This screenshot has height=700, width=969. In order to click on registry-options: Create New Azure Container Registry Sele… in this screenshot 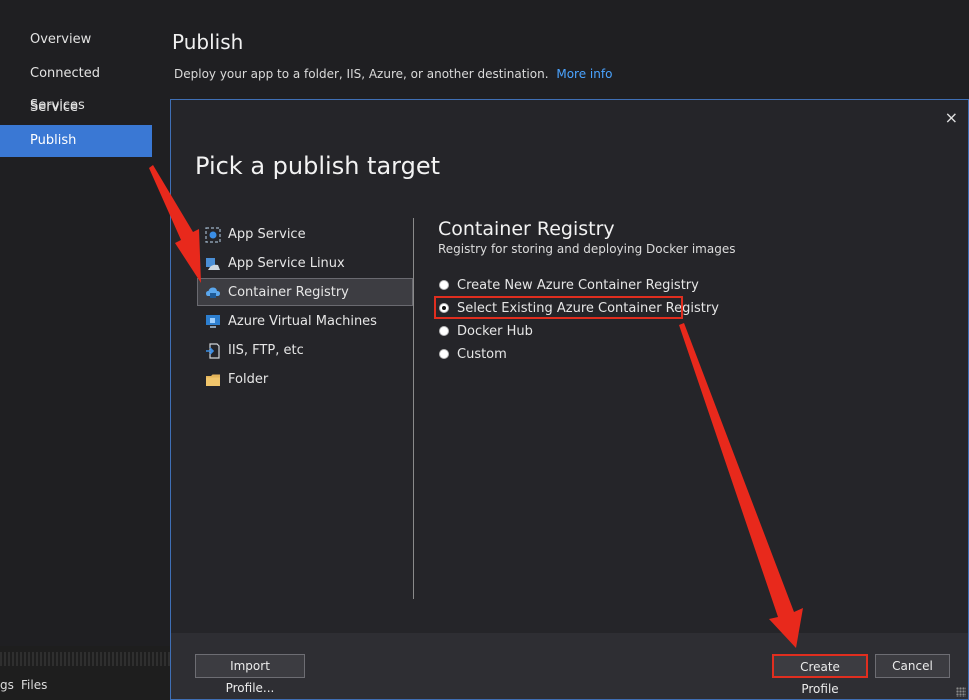, I will do `click(686, 320)`.